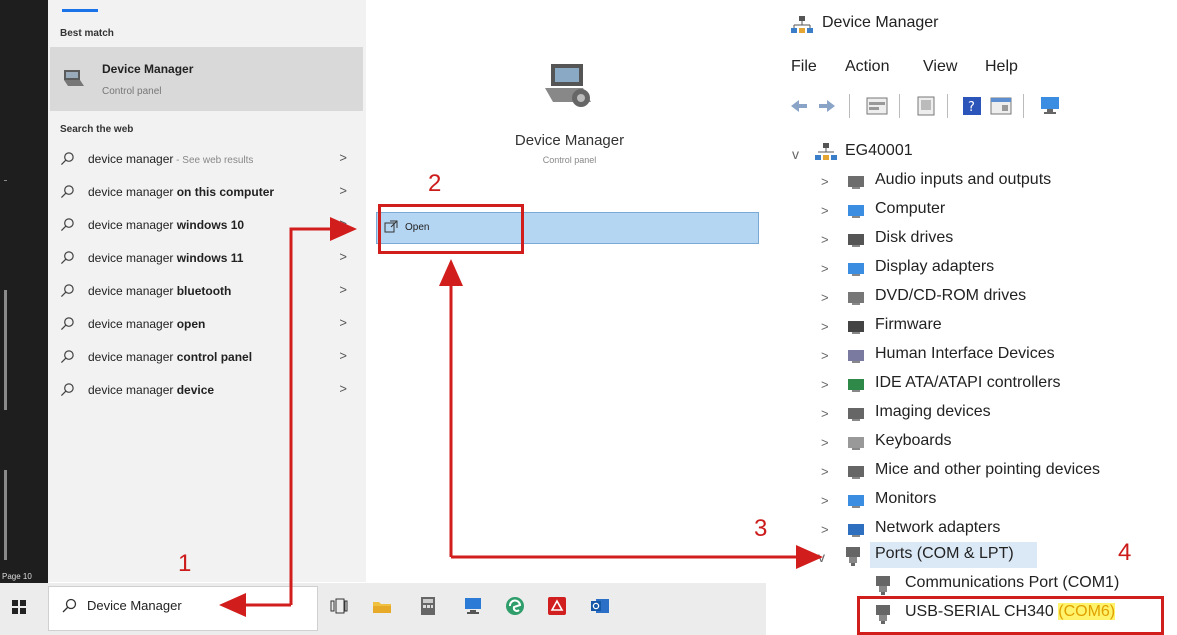  I want to click on annotation-step-3: 3, so click(761, 528).